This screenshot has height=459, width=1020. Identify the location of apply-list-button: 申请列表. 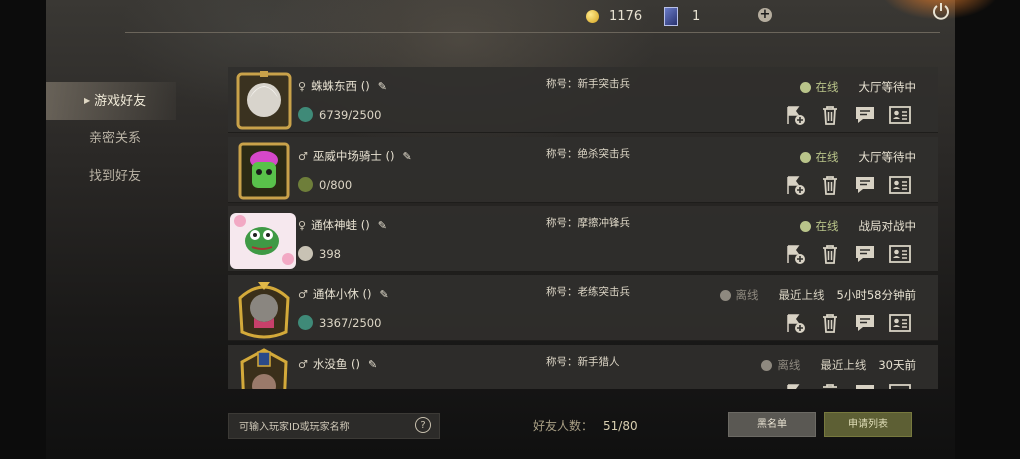
(868, 424).